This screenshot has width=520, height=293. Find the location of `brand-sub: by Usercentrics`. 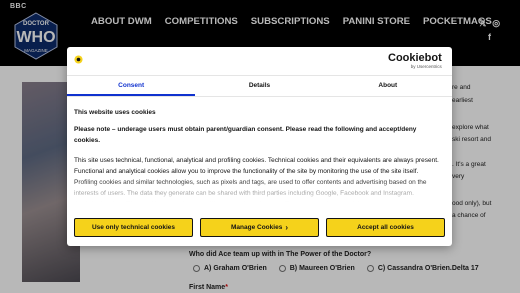

brand-sub: by Usercentrics is located at coordinates (426, 66).